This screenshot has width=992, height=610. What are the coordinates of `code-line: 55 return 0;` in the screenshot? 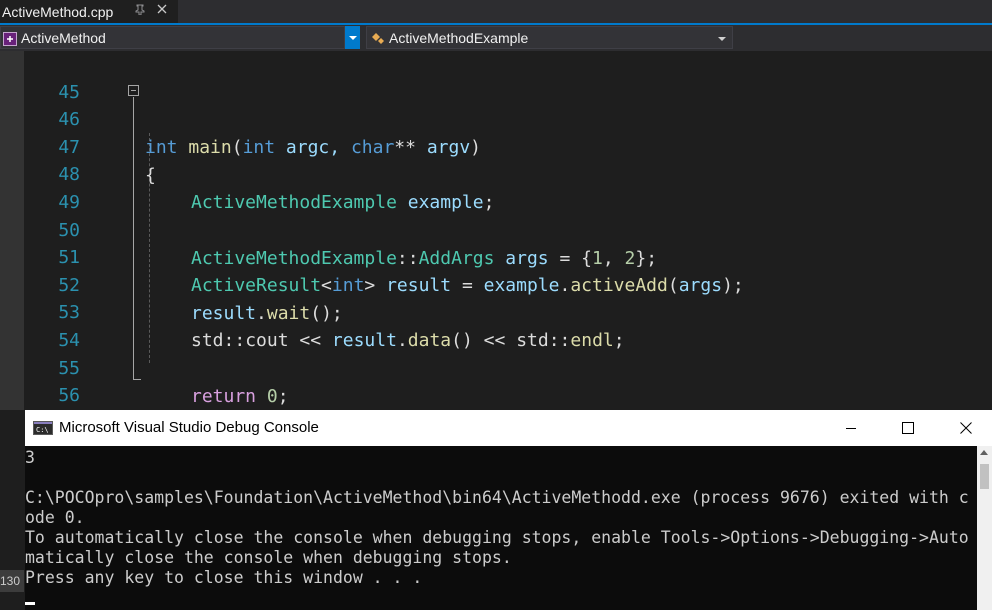 It's located at (496, 367).